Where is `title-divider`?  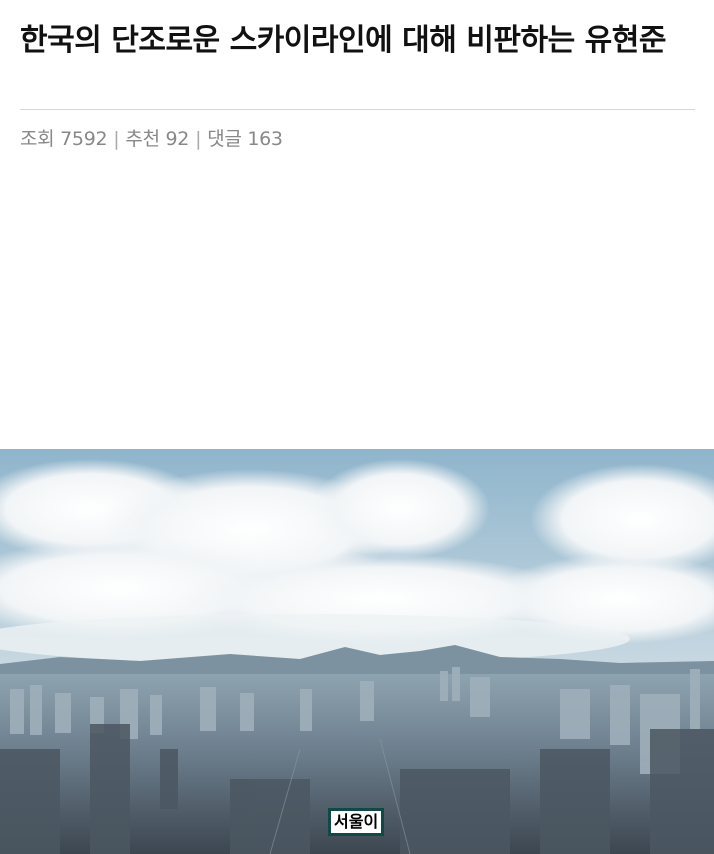
title-divider is located at coordinates (357, 109).